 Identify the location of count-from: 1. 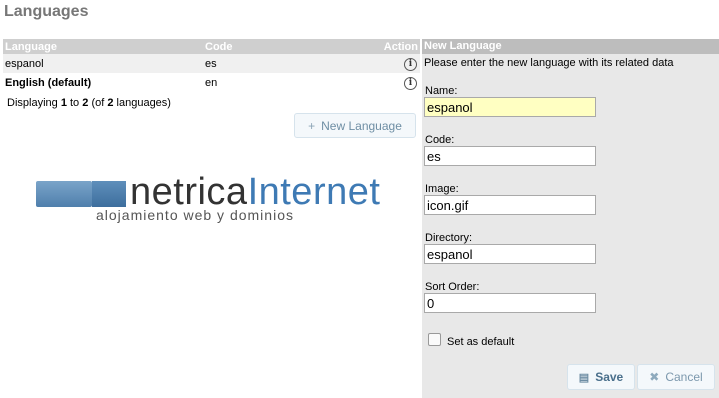
(63, 103).